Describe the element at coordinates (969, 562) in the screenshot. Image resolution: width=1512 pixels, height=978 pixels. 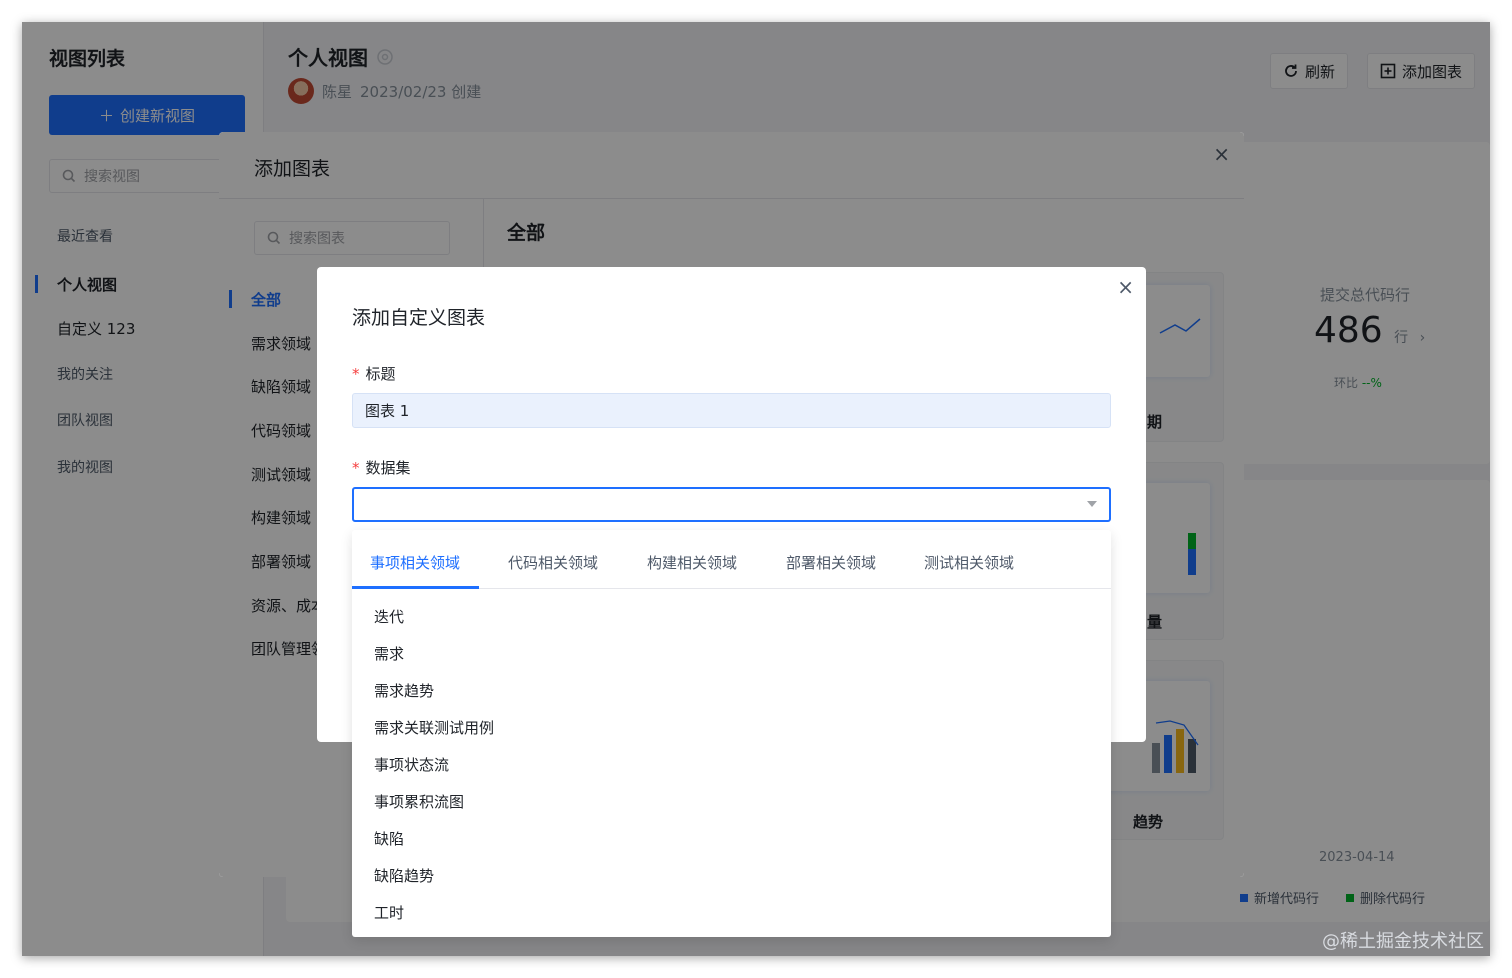
I see `tab-test-domain: 测试相关领域` at that location.